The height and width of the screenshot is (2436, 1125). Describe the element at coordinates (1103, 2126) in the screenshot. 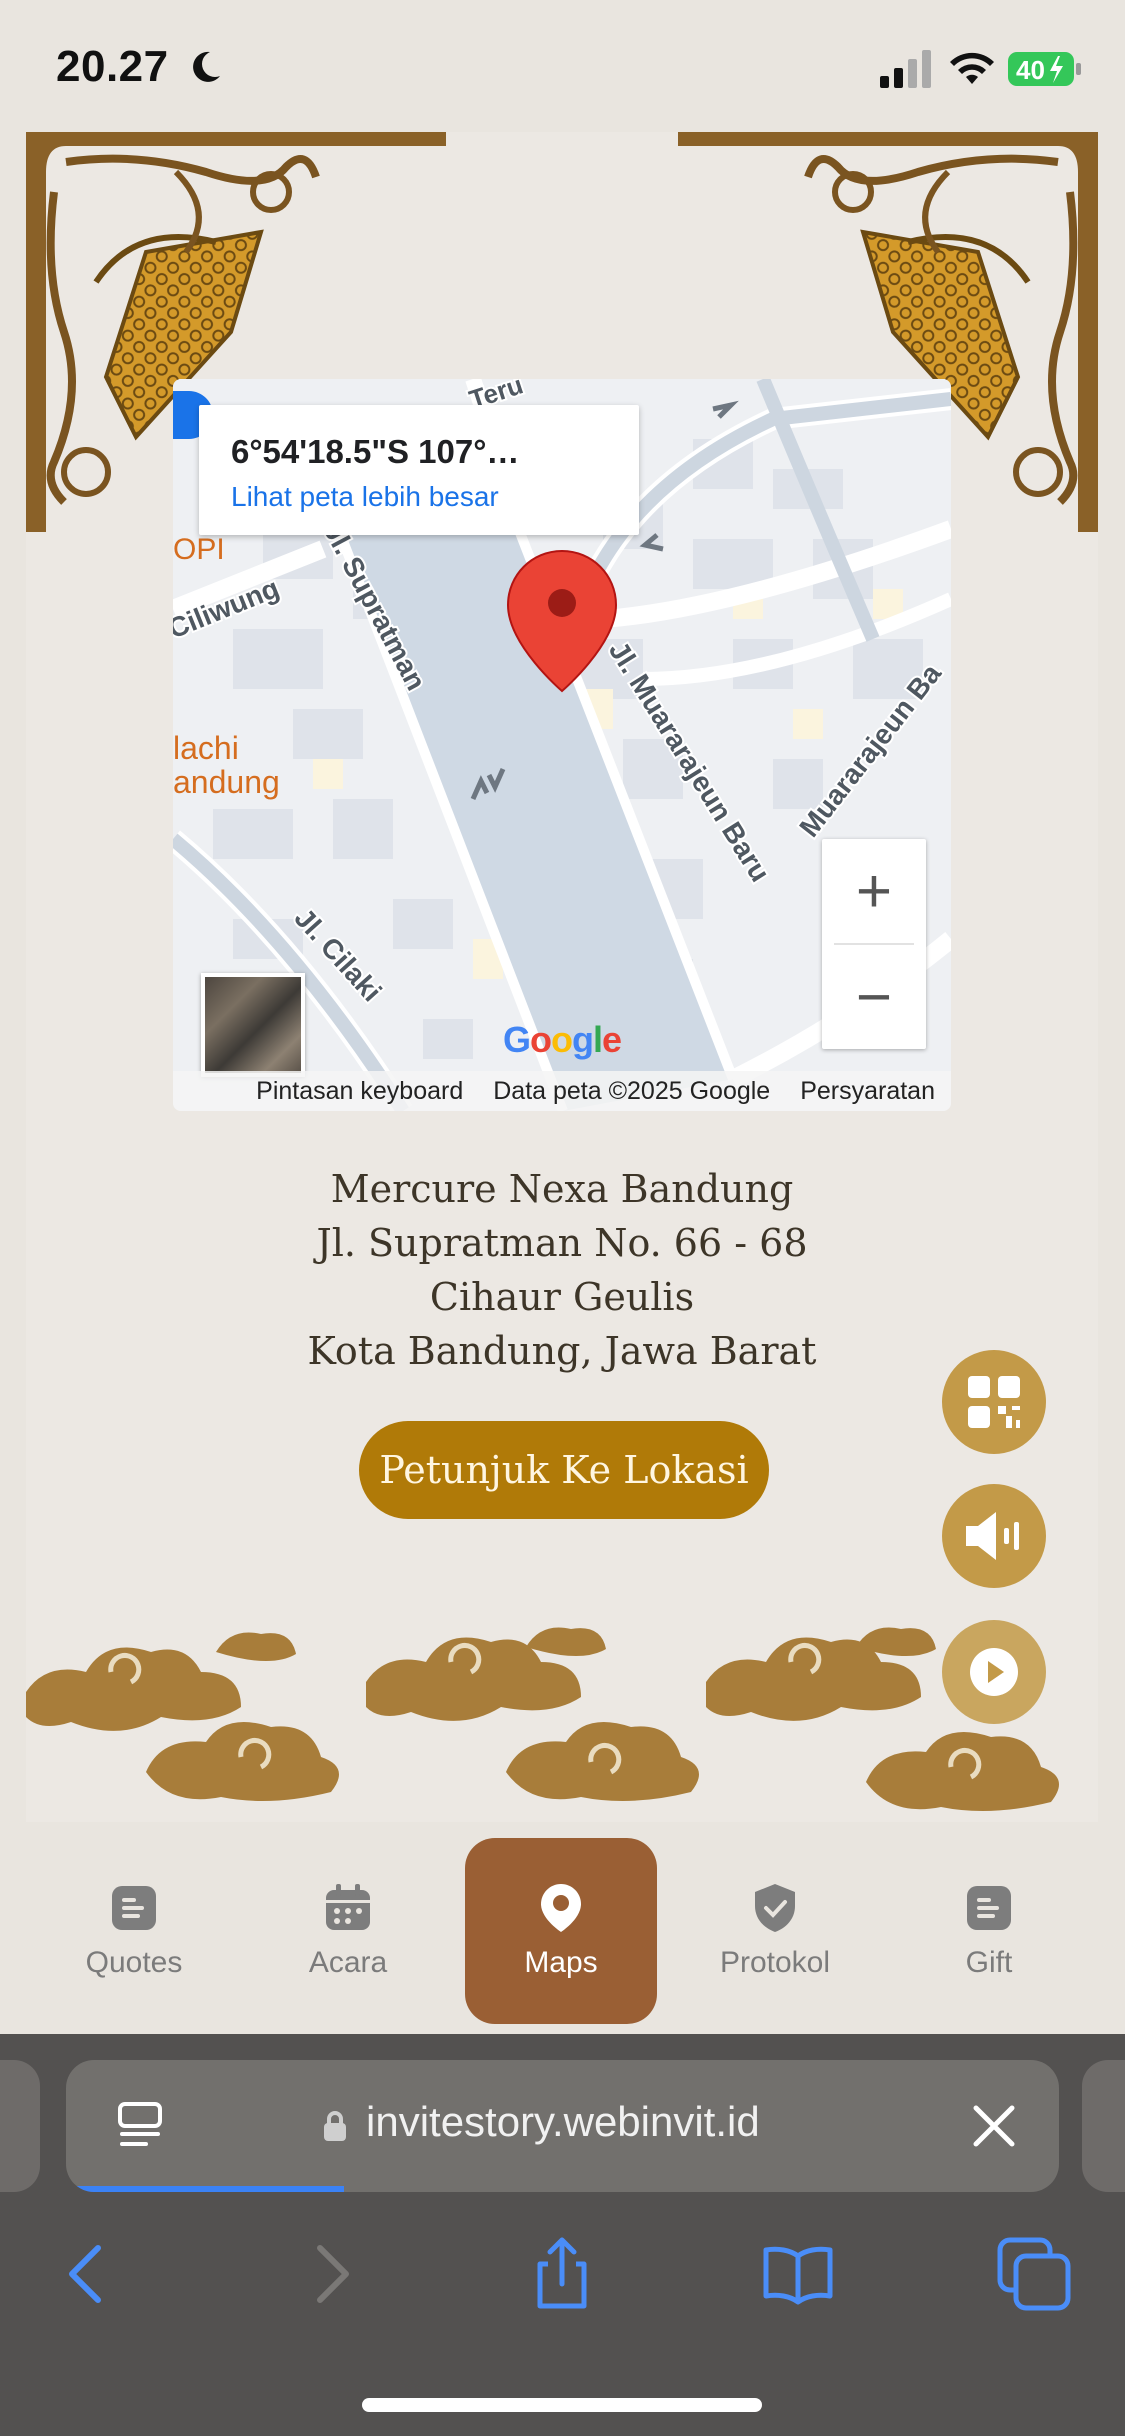

I see `next-tab-preview` at that location.